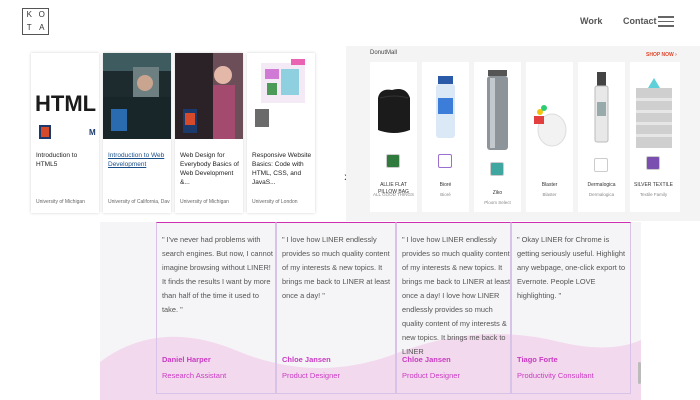 The image size is (700, 400). I want to click on shop-now-link: SHOP NOW ›, so click(661, 55).